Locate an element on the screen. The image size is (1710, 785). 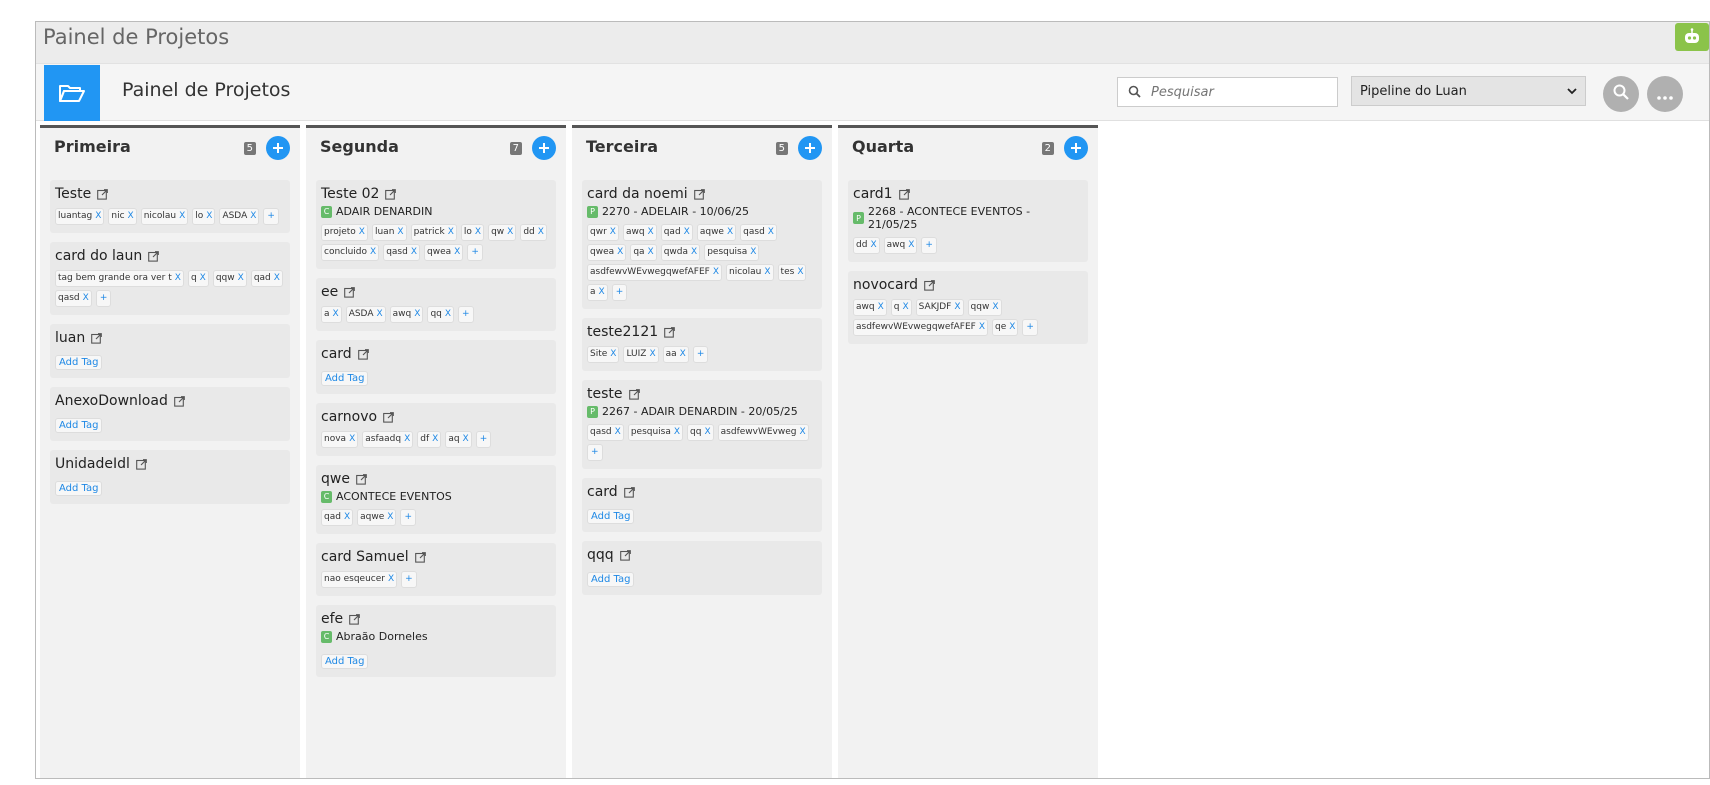
card-title: UnidadeIdl is located at coordinates (92, 464).